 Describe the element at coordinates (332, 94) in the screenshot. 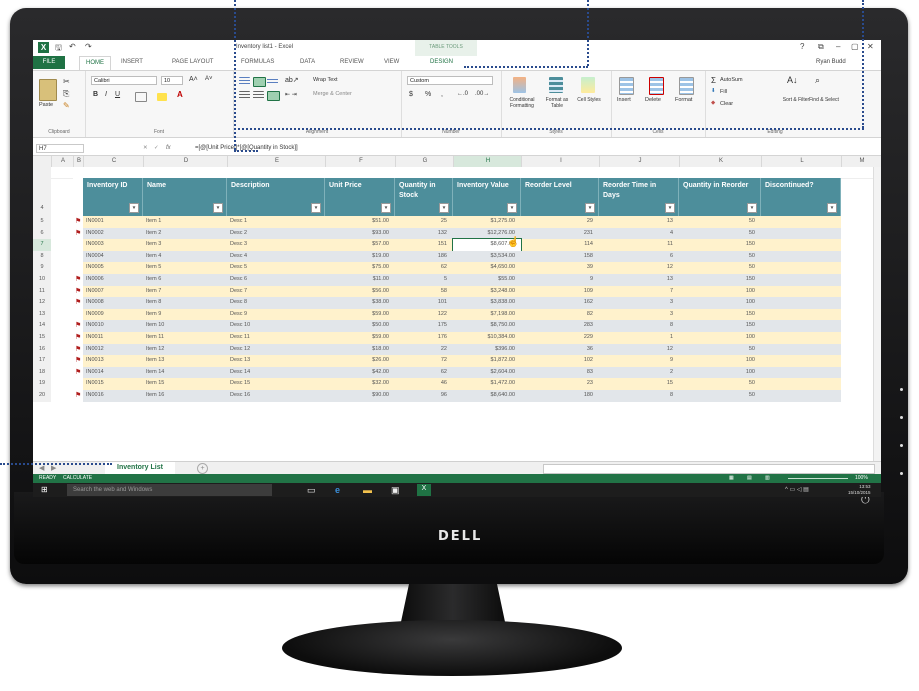

I see `merge-center-button: Merge & Center` at that location.